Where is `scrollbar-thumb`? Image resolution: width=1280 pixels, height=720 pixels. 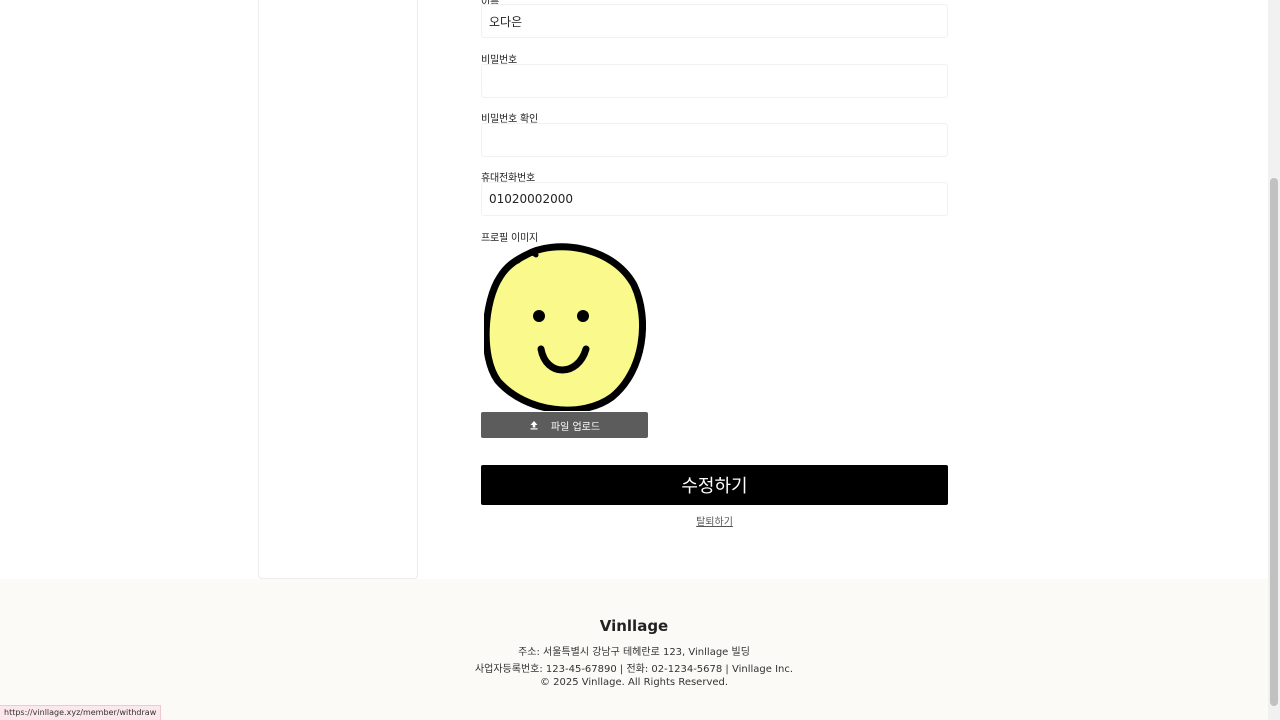 scrollbar-thumb is located at coordinates (1274, 442).